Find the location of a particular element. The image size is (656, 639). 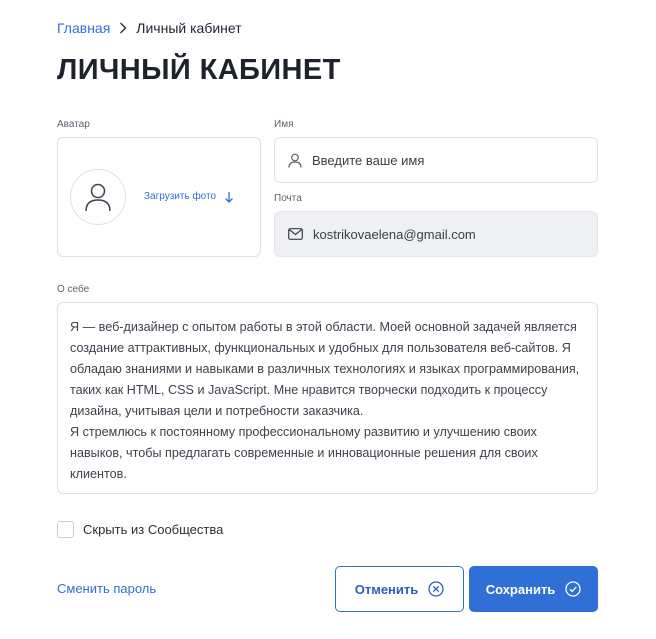

about-label: О себе is located at coordinates (73, 289).